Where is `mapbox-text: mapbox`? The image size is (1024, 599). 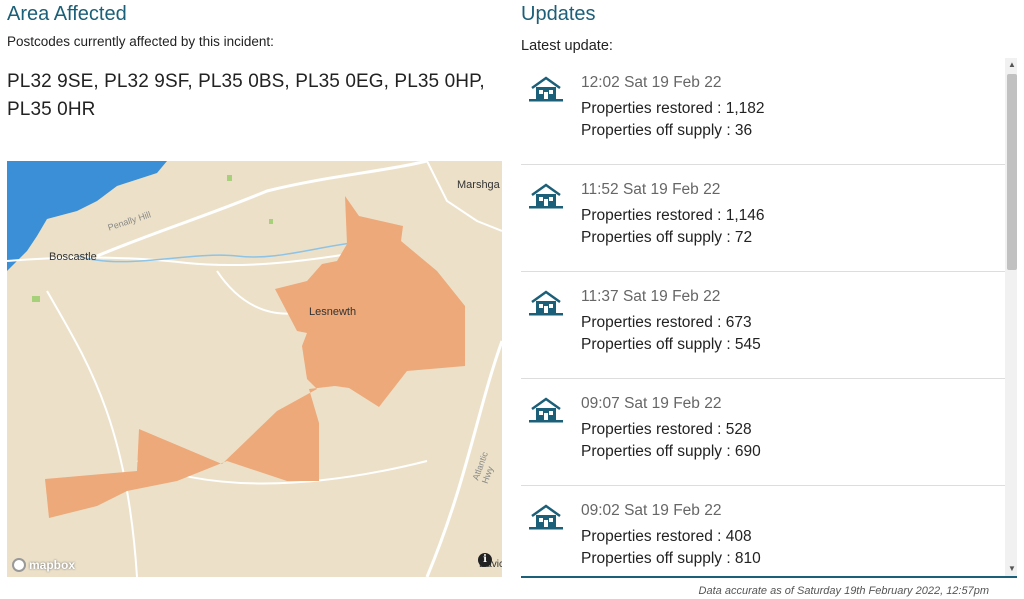 mapbox-text: mapbox is located at coordinates (52, 565).